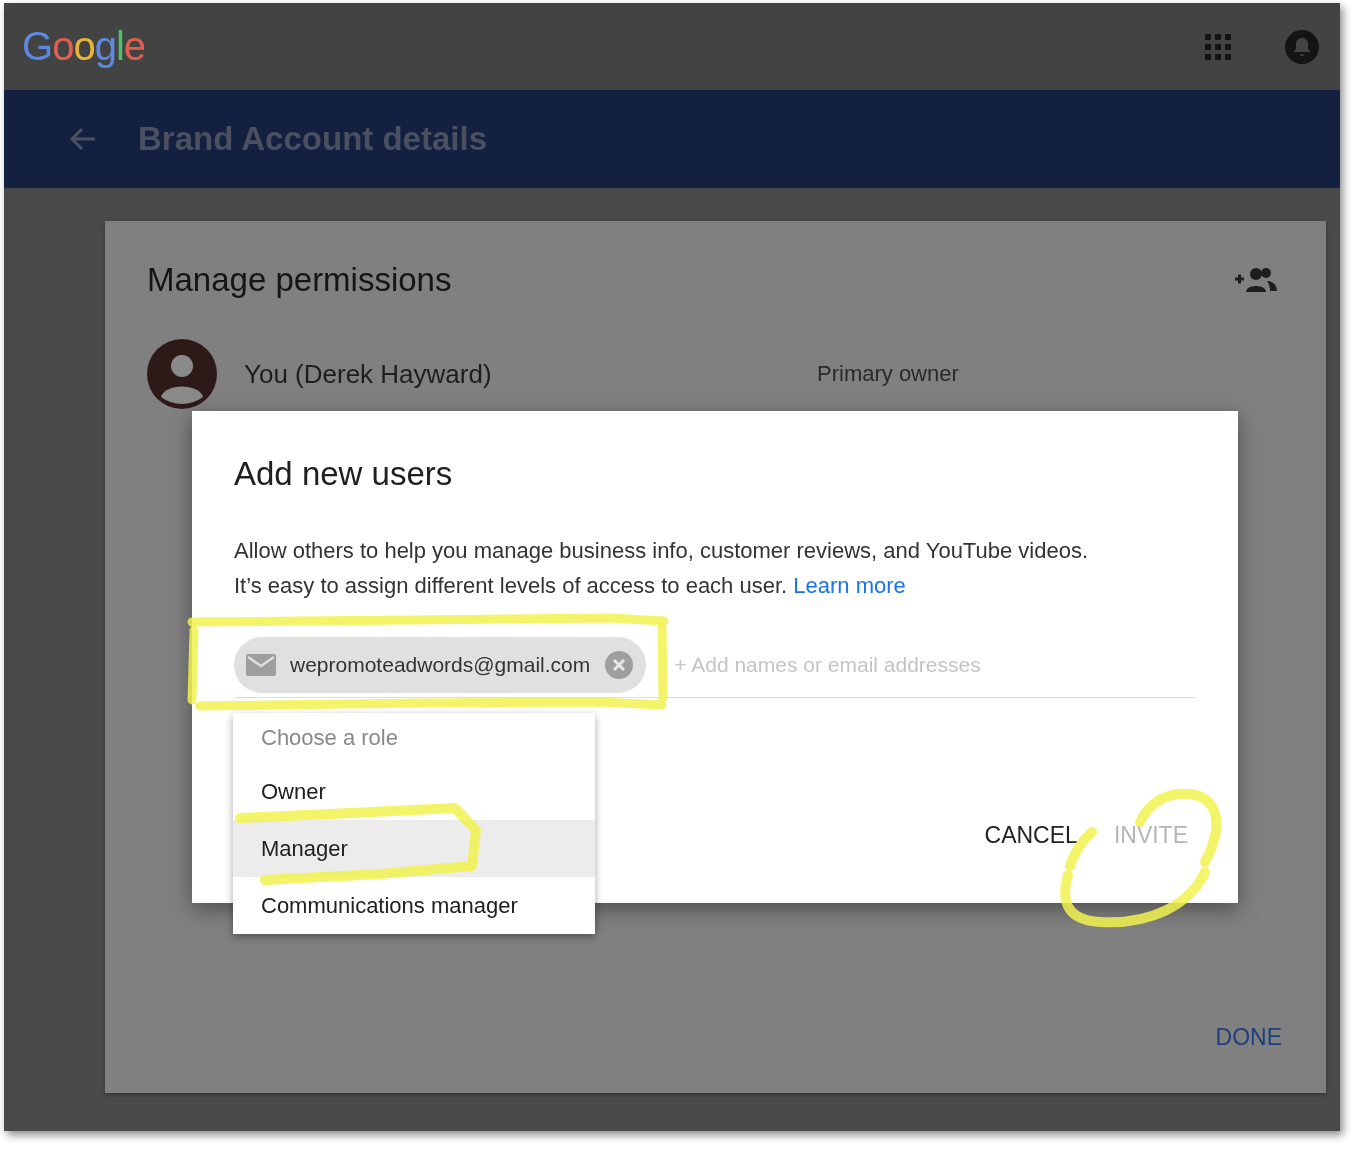 The height and width of the screenshot is (1150, 1358). Describe the element at coordinates (261, 665) in the screenshot. I see `mail-icon` at that location.